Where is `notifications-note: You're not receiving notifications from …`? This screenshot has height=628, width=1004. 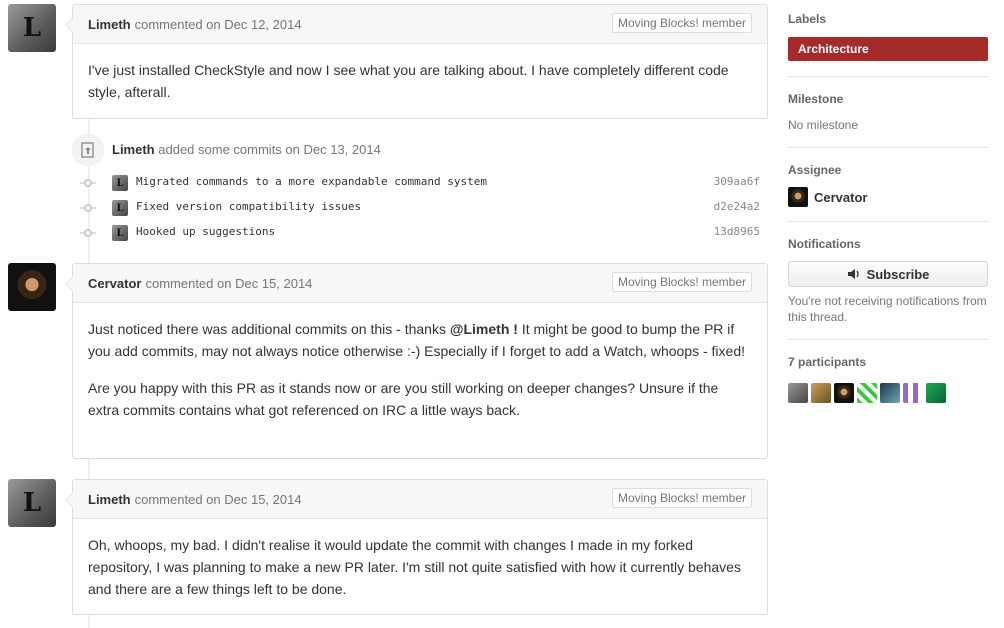 notifications-note: You're not receiving notifications from … is located at coordinates (887, 309).